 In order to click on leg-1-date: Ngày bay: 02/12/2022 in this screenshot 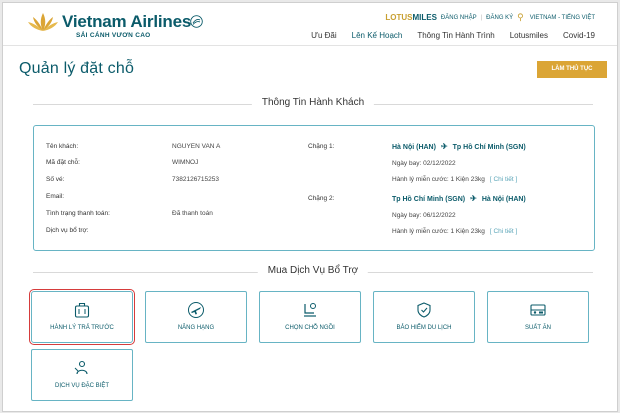, I will do `click(424, 163)`.